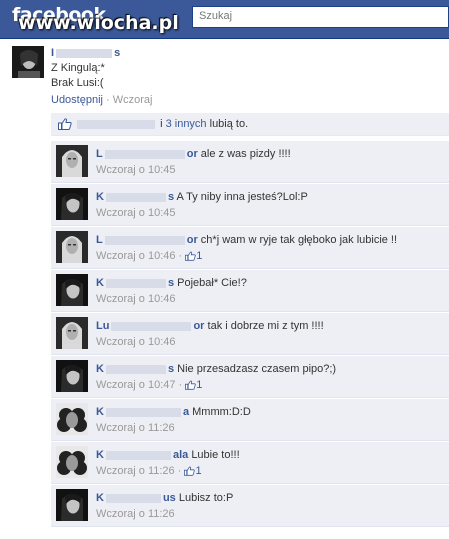  I want to click on post-text-line-1: Z Kingulą:*, so click(78, 68).